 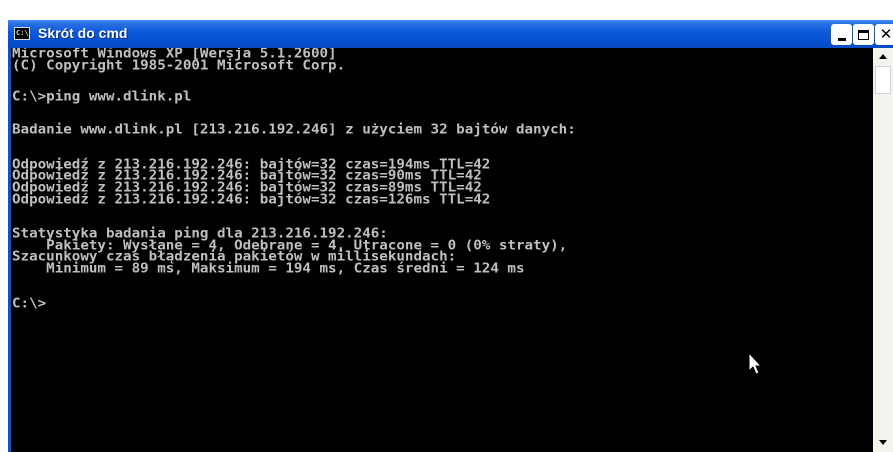 What do you see at coordinates (83, 33) in the screenshot?
I see `window-title: Skrót do cmd` at bounding box center [83, 33].